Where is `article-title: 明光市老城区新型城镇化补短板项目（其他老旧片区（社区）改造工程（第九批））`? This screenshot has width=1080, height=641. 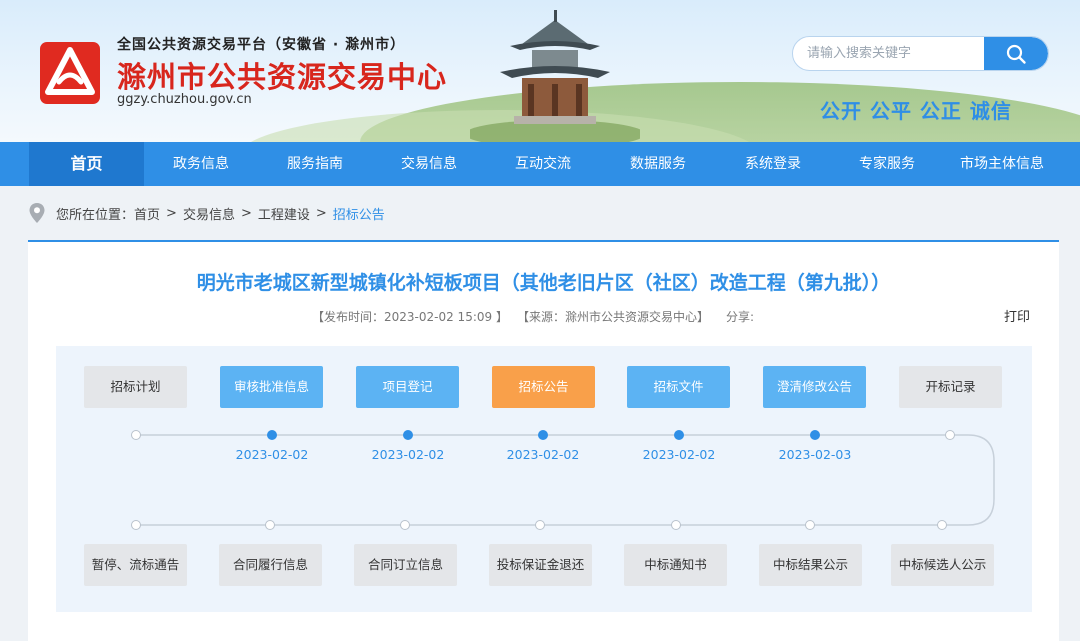 article-title: 明光市老城区新型城镇化补短板项目（其他老旧片区（社区）改造工程（第九批）） is located at coordinates (543, 283).